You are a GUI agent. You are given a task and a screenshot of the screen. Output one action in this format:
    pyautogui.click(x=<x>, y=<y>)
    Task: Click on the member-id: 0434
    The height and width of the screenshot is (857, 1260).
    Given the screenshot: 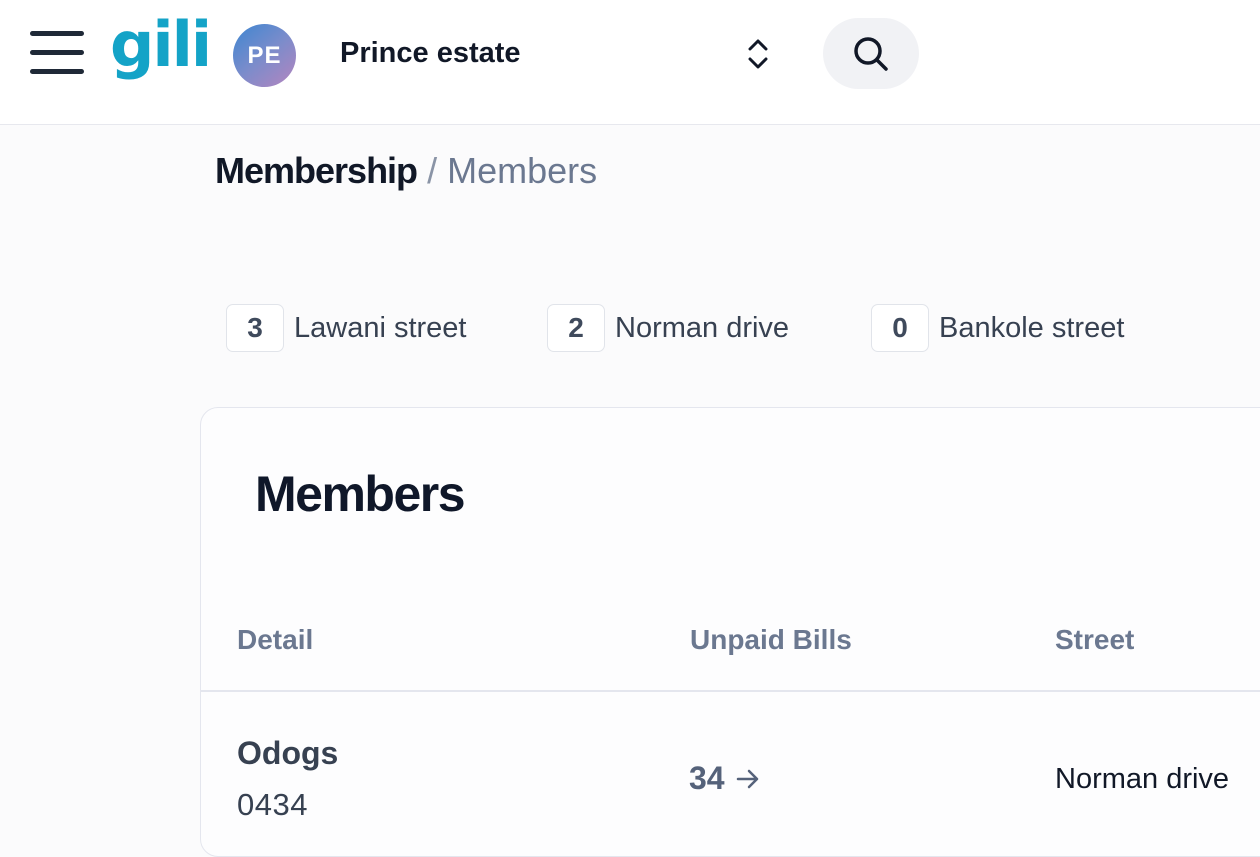 What is the action you would take?
    pyautogui.click(x=272, y=804)
    